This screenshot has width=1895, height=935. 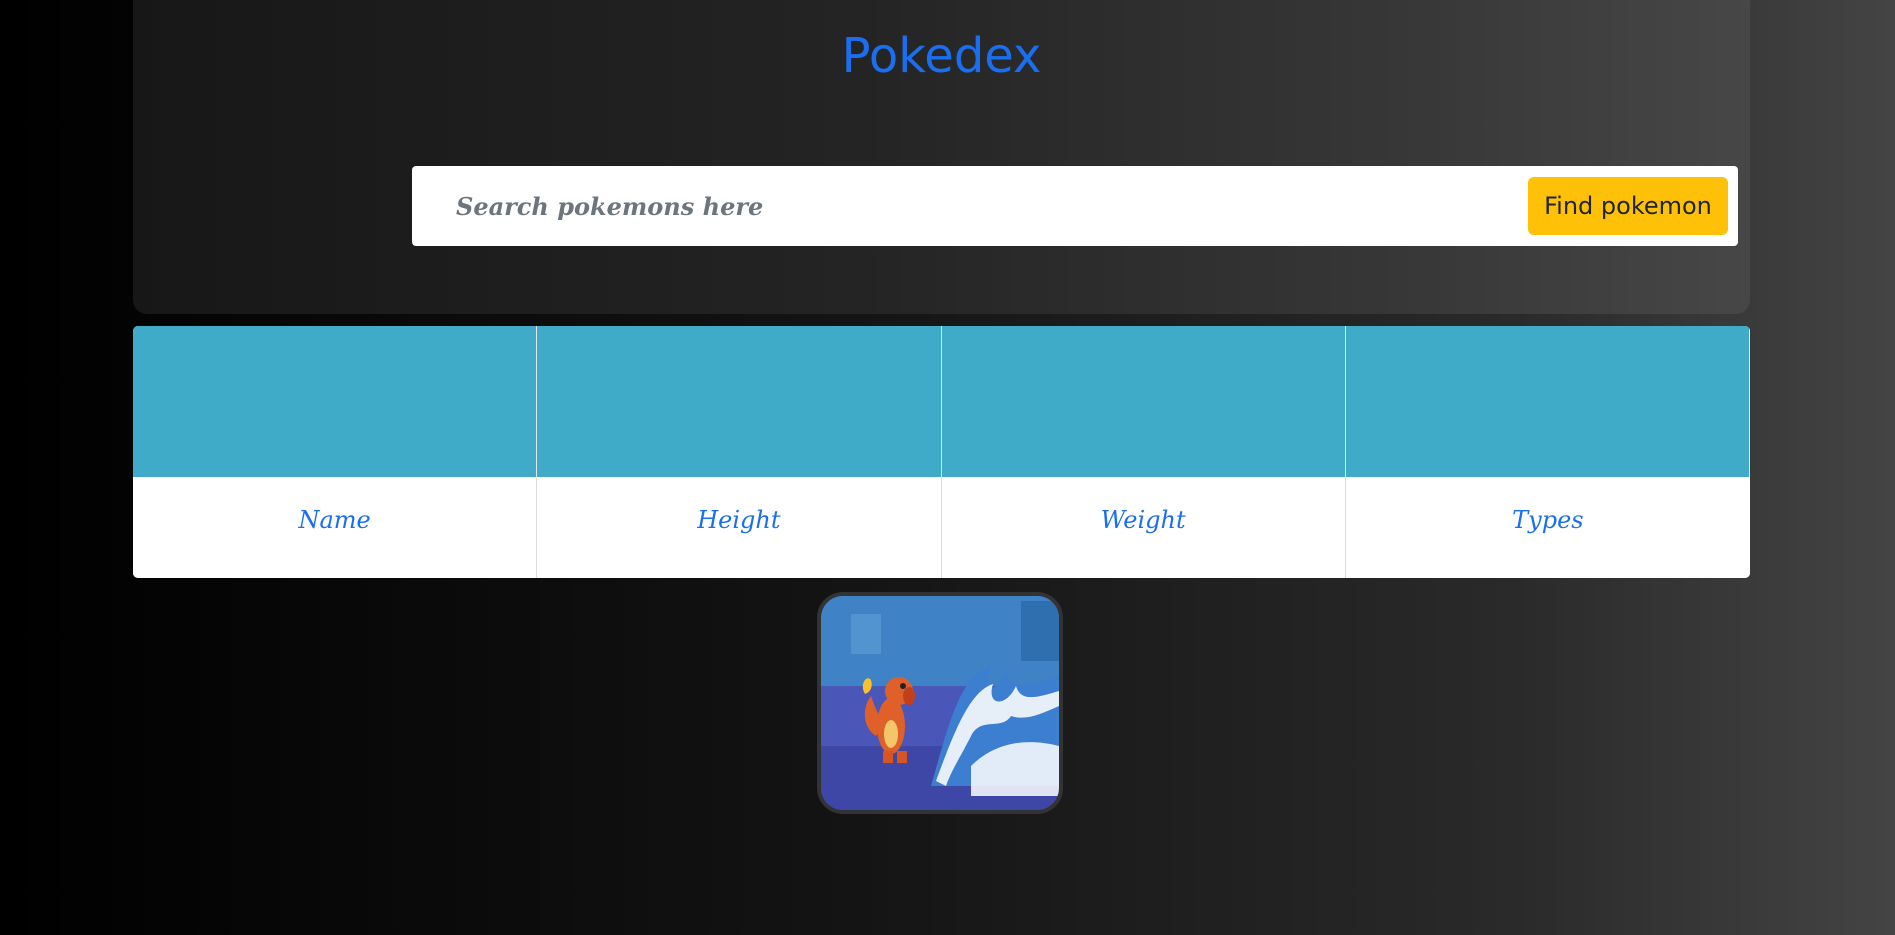 I want to click on search-bar: Find pokemon, so click(x=1075, y=206).